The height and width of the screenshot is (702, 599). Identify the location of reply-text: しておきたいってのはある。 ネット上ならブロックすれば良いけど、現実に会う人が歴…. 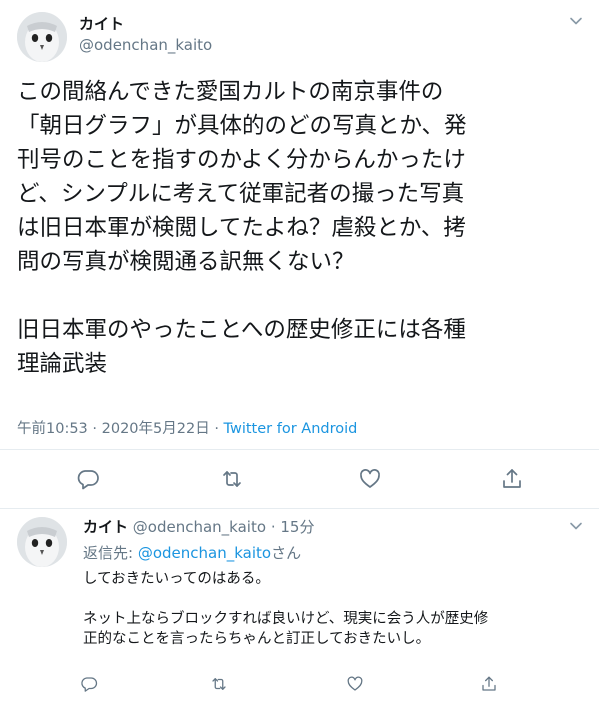
(286, 609).